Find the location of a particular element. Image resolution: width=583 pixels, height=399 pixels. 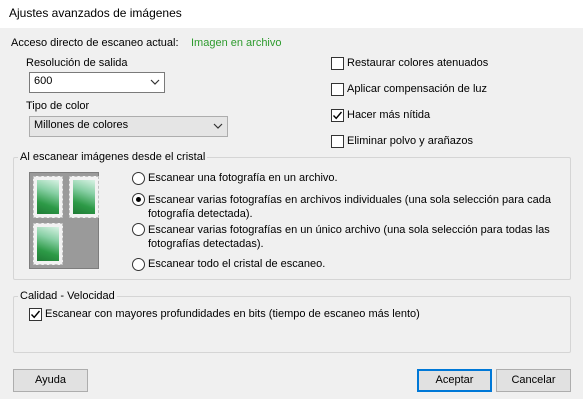

whole-glass-label: Escanear todo el cristal de escaneo. is located at coordinates (237, 264).